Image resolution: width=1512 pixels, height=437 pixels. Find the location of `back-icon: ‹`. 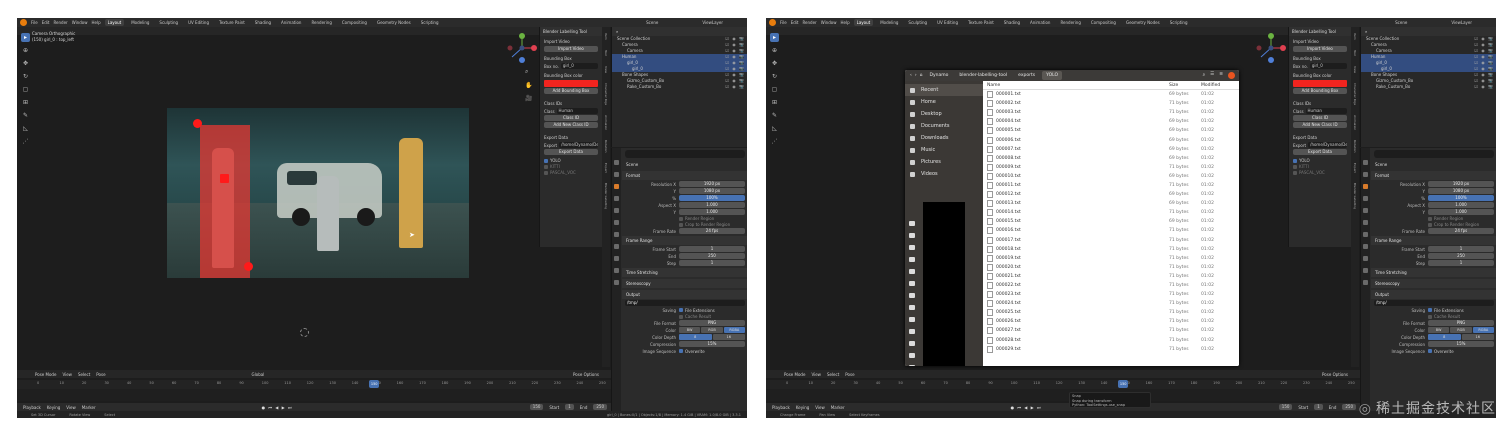

back-icon: ‹ is located at coordinates (911, 75).